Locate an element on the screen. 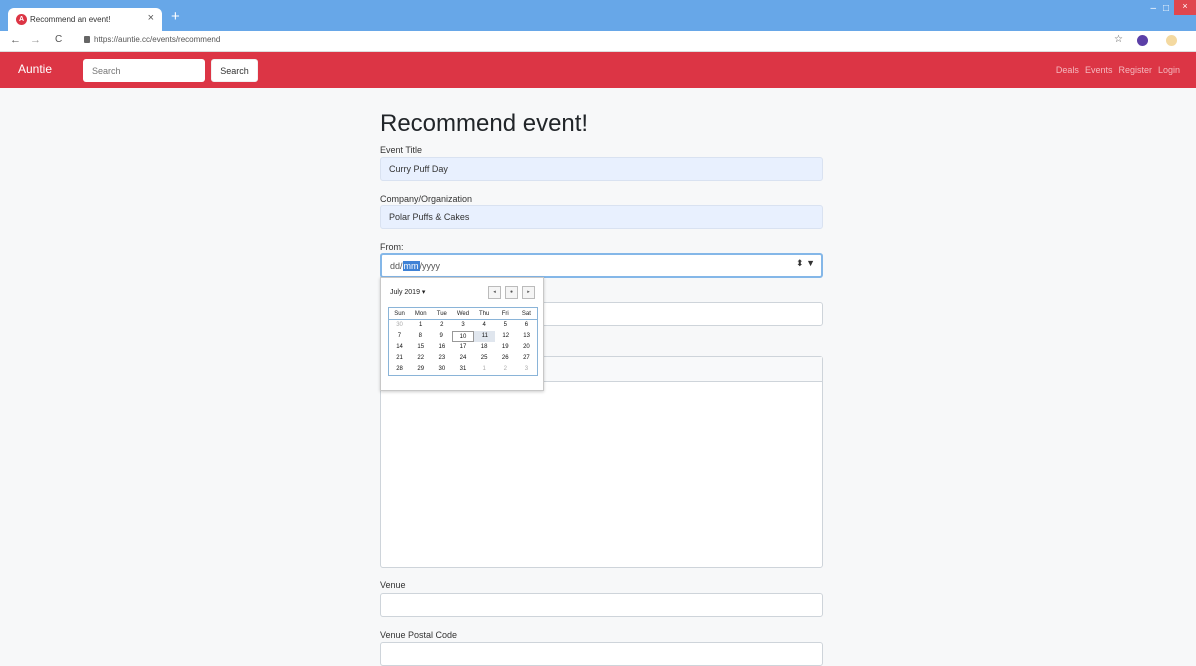 Image resolution: width=1196 pixels, height=666 pixels. company-label: Company/Organization is located at coordinates (426, 199).